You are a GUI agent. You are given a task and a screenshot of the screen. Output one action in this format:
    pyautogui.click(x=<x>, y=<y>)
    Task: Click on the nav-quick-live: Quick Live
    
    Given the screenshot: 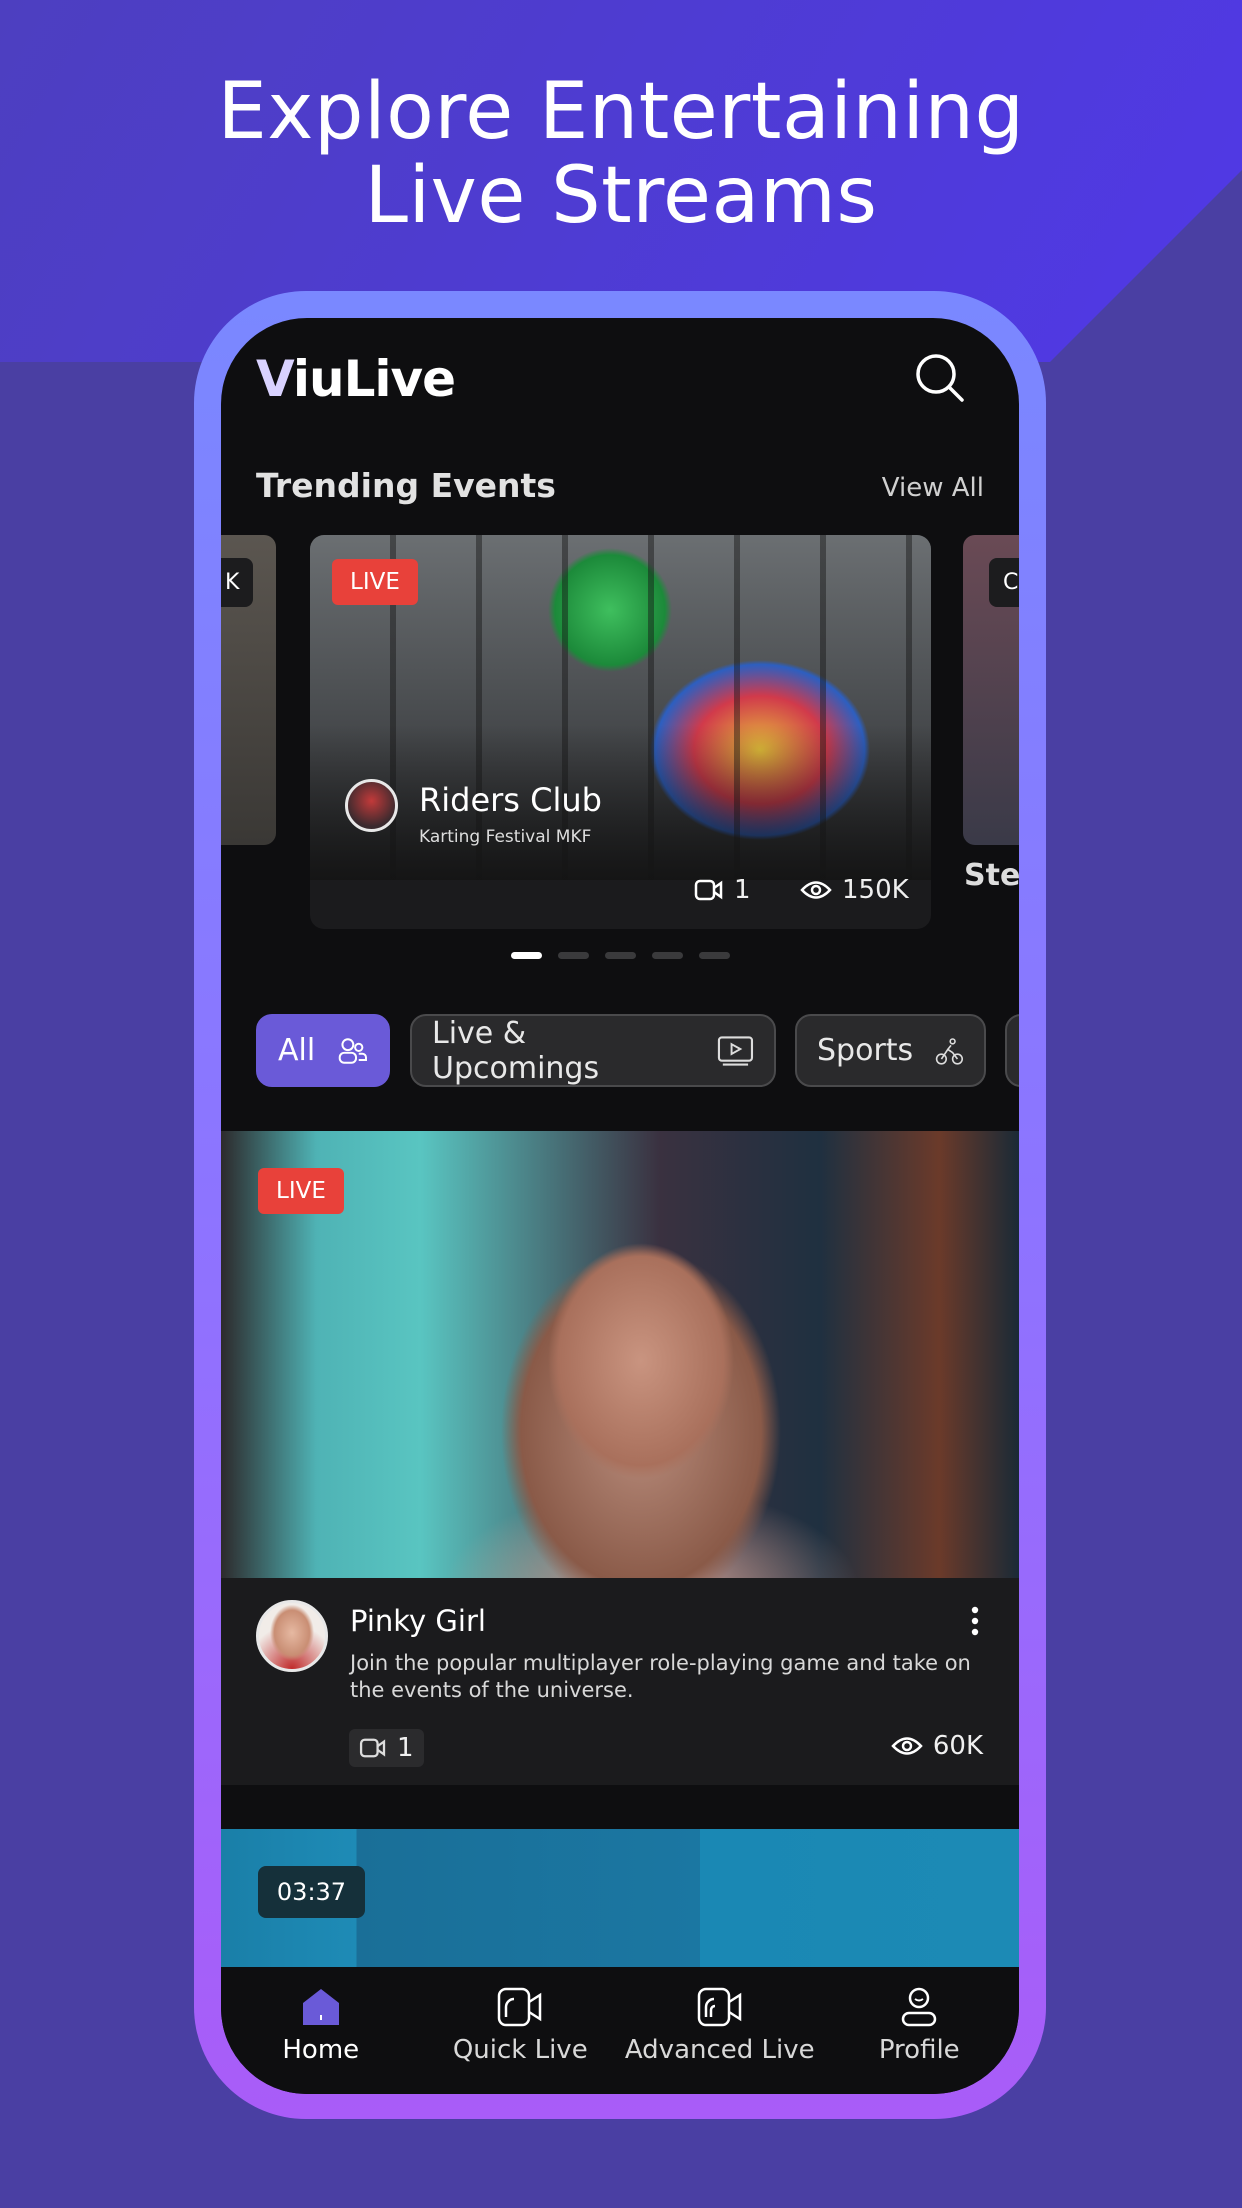 What is the action you would take?
    pyautogui.click(x=521, y=2030)
    